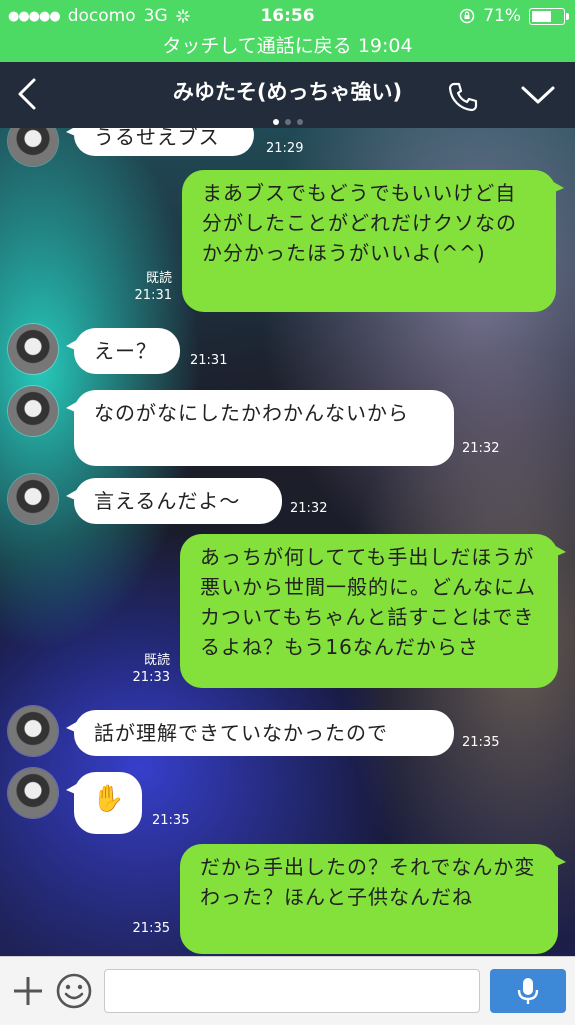 This screenshot has width=575, height=1025. I want to click on chat-header: みゆたそ(めっちゃ強い), so click(287, 95).